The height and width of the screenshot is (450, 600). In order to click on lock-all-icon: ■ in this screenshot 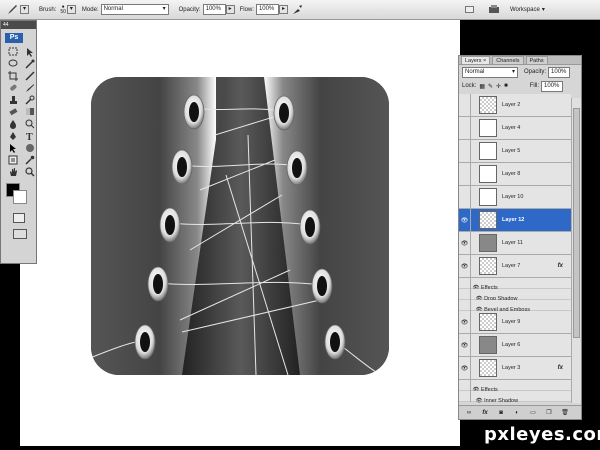, I will do `click(506, 86)`.